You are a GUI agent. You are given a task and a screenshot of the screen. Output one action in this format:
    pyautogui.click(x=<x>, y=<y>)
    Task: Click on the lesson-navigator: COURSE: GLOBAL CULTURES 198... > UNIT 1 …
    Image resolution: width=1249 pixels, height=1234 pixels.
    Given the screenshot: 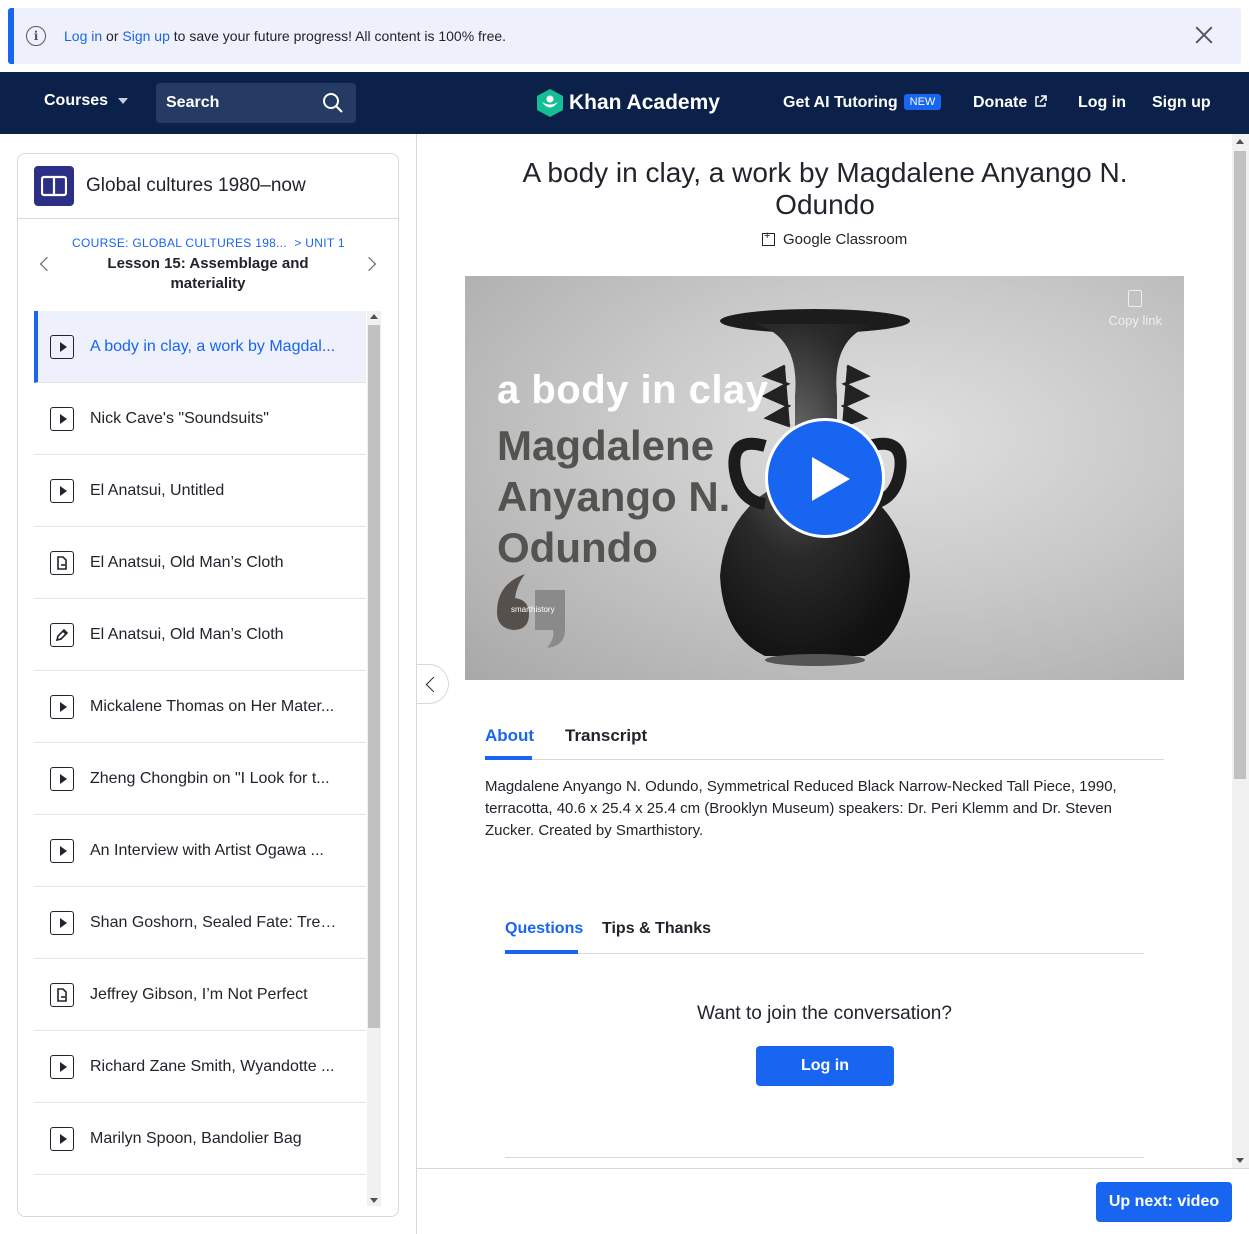 What is the action you would take?
    pyautogui.click(x=208, y=265)
    